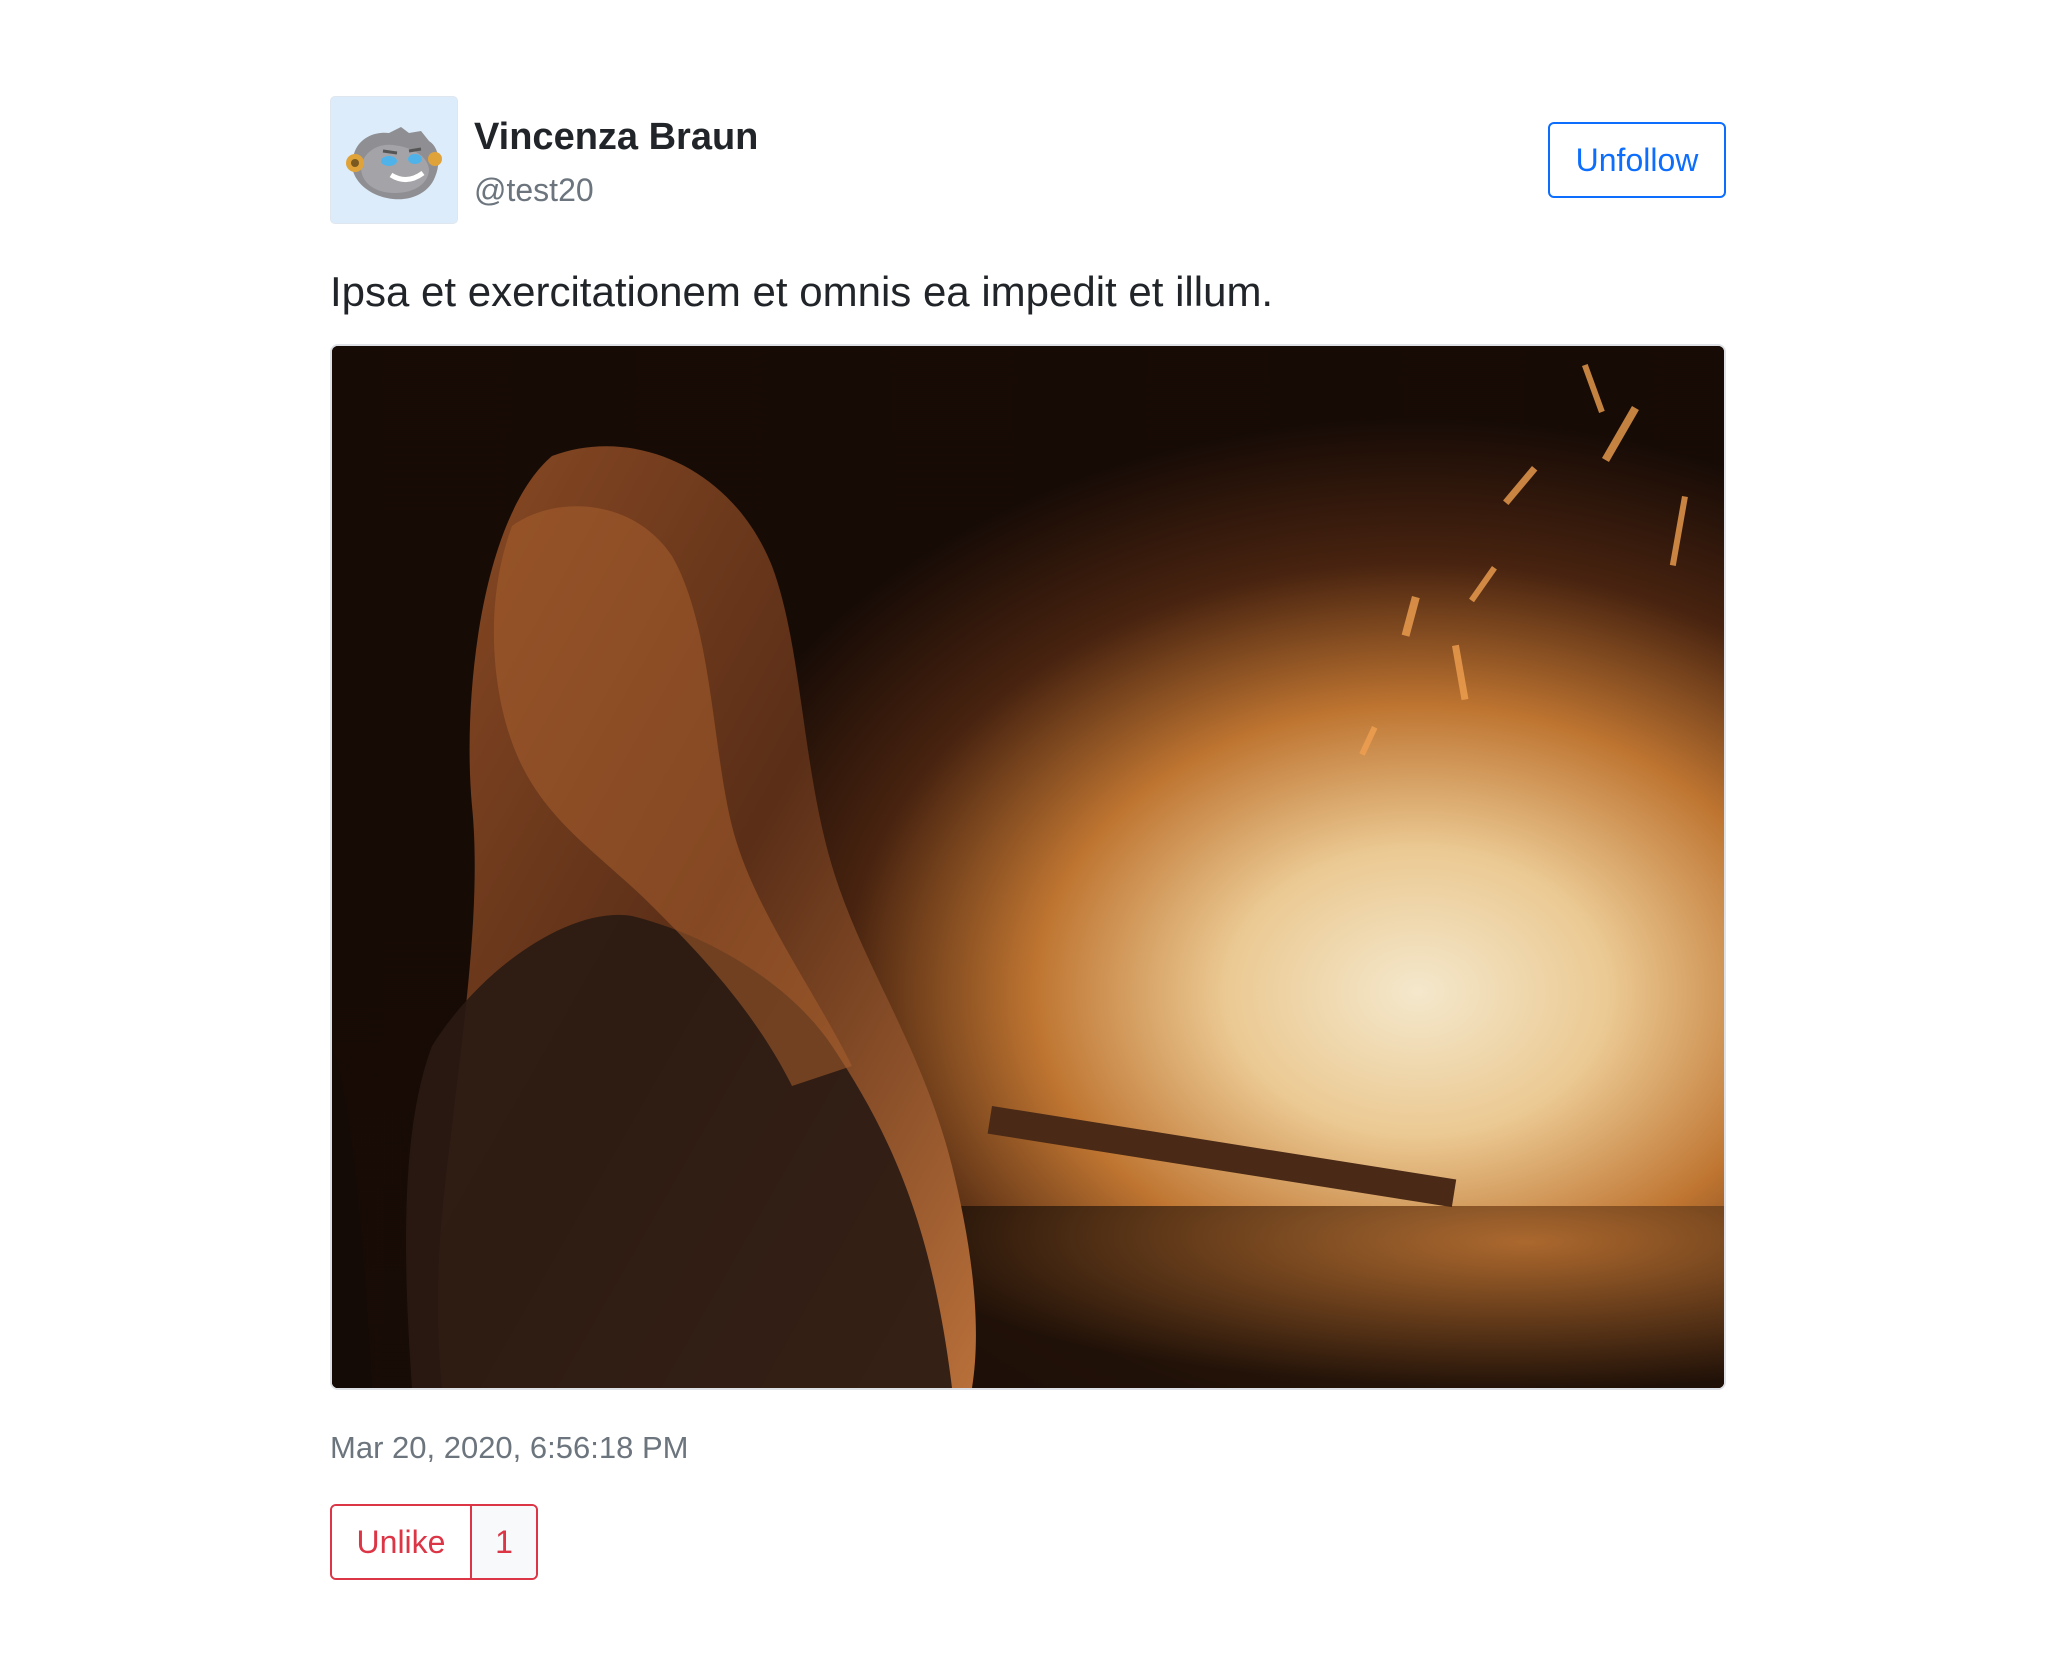 This screenshot has width=2048, height=1676. I want to click on robot-avatar-icon, so click(394, 160).